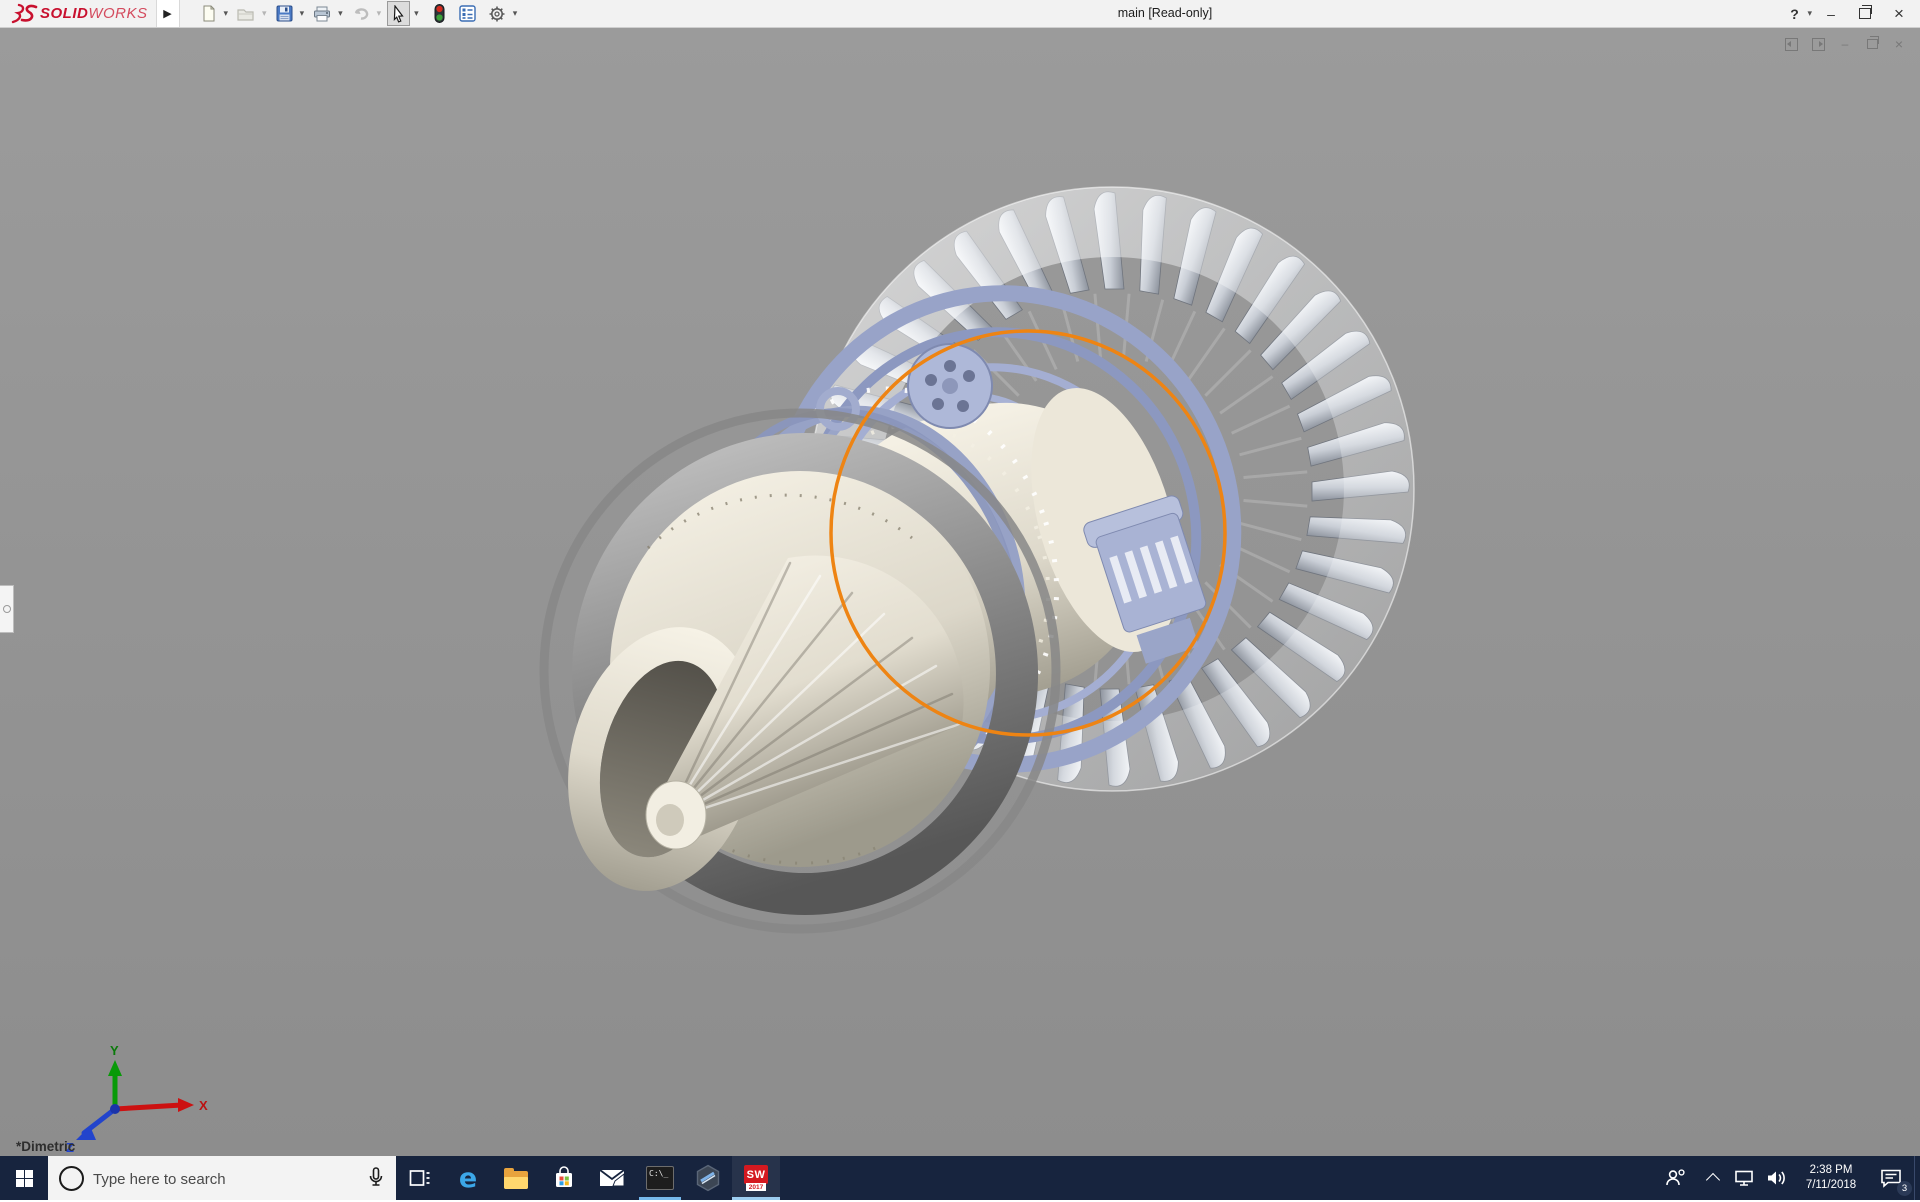 This screenshot has width=1920, height=1202. I want to click on properties-list-button, so click(467, 13).